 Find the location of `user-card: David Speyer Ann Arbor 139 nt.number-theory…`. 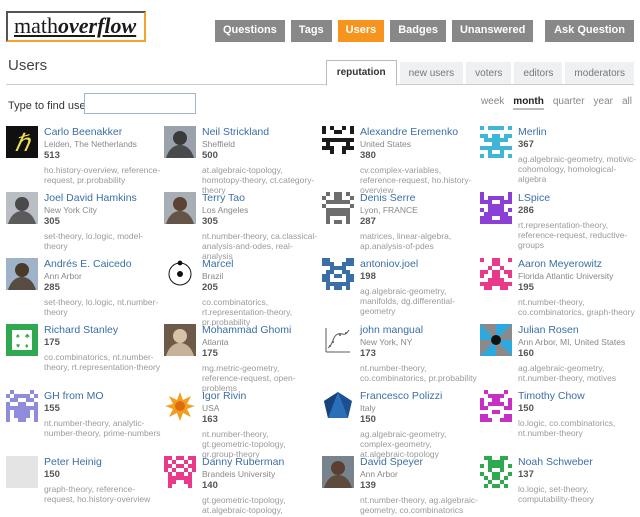

user-card: David Speyer Ann Arbor 139 nt.number-theory… is located at coordinates (400, 485).